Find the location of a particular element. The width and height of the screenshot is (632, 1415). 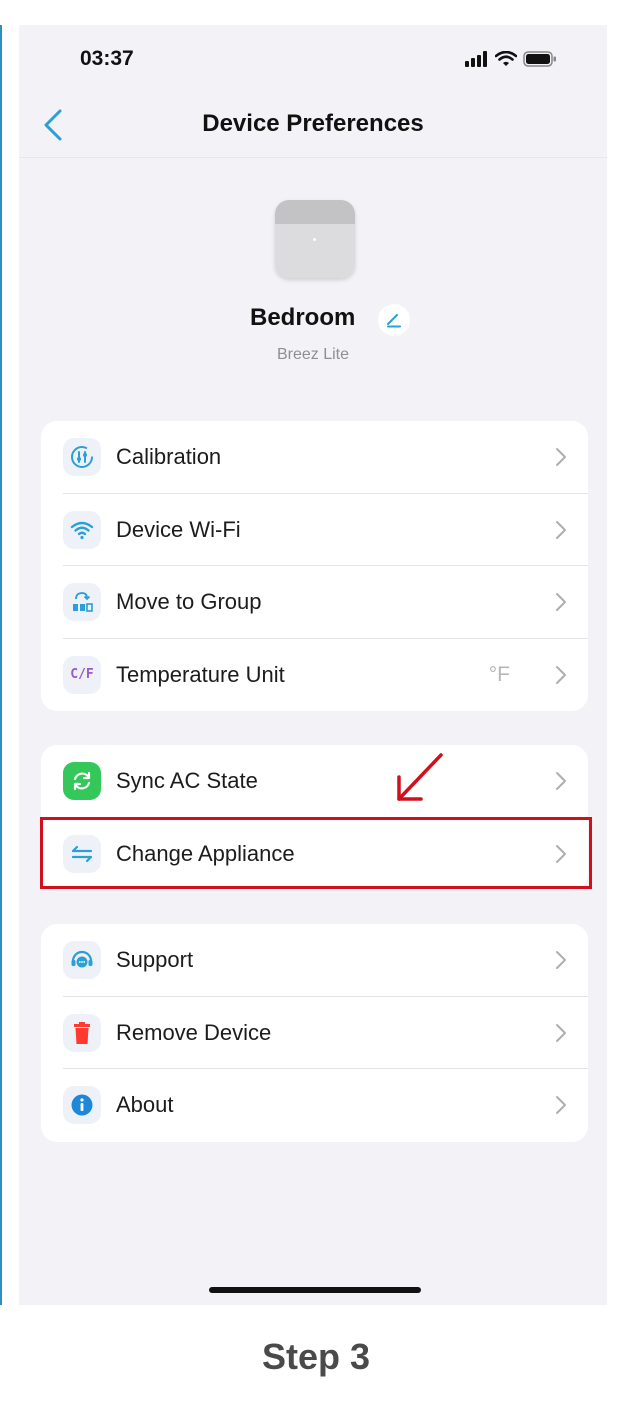

step-caption: Step 3 is located at coordinates (316, 1356).